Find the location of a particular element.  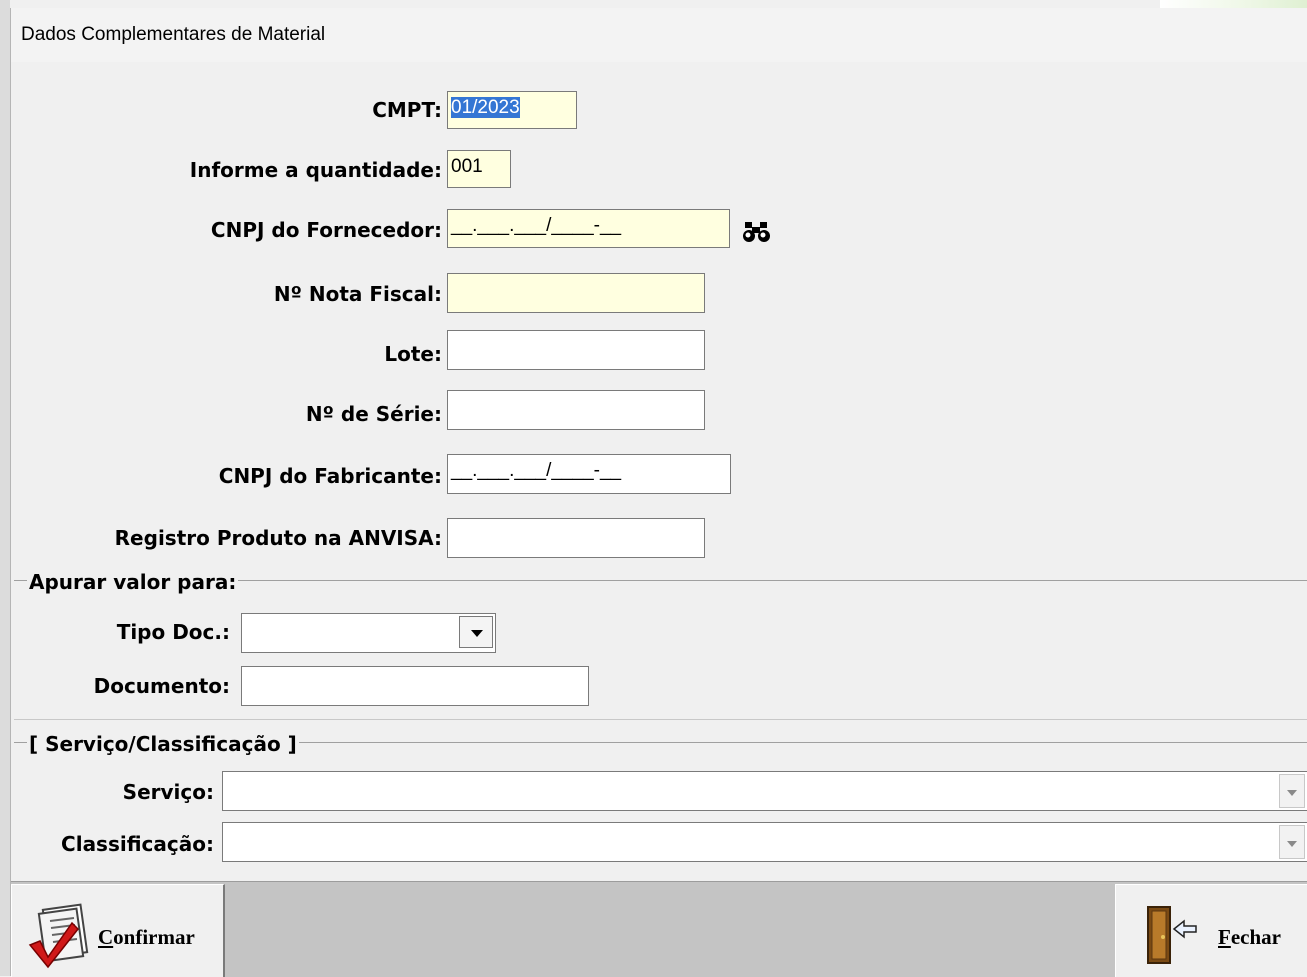

classificacao-label: Classificação: is located at coordinates (137, 844).